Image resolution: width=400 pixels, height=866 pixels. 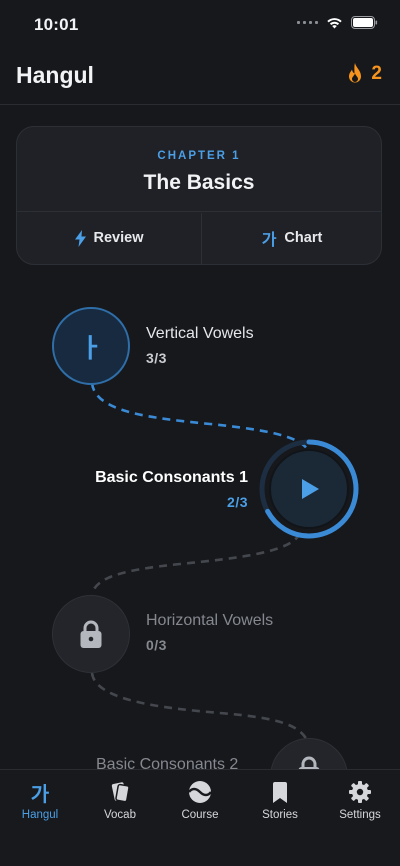 I want to click on tab-bar: 가 Hangul Vocab Course Stories Settings, so click(x=200, y=817).